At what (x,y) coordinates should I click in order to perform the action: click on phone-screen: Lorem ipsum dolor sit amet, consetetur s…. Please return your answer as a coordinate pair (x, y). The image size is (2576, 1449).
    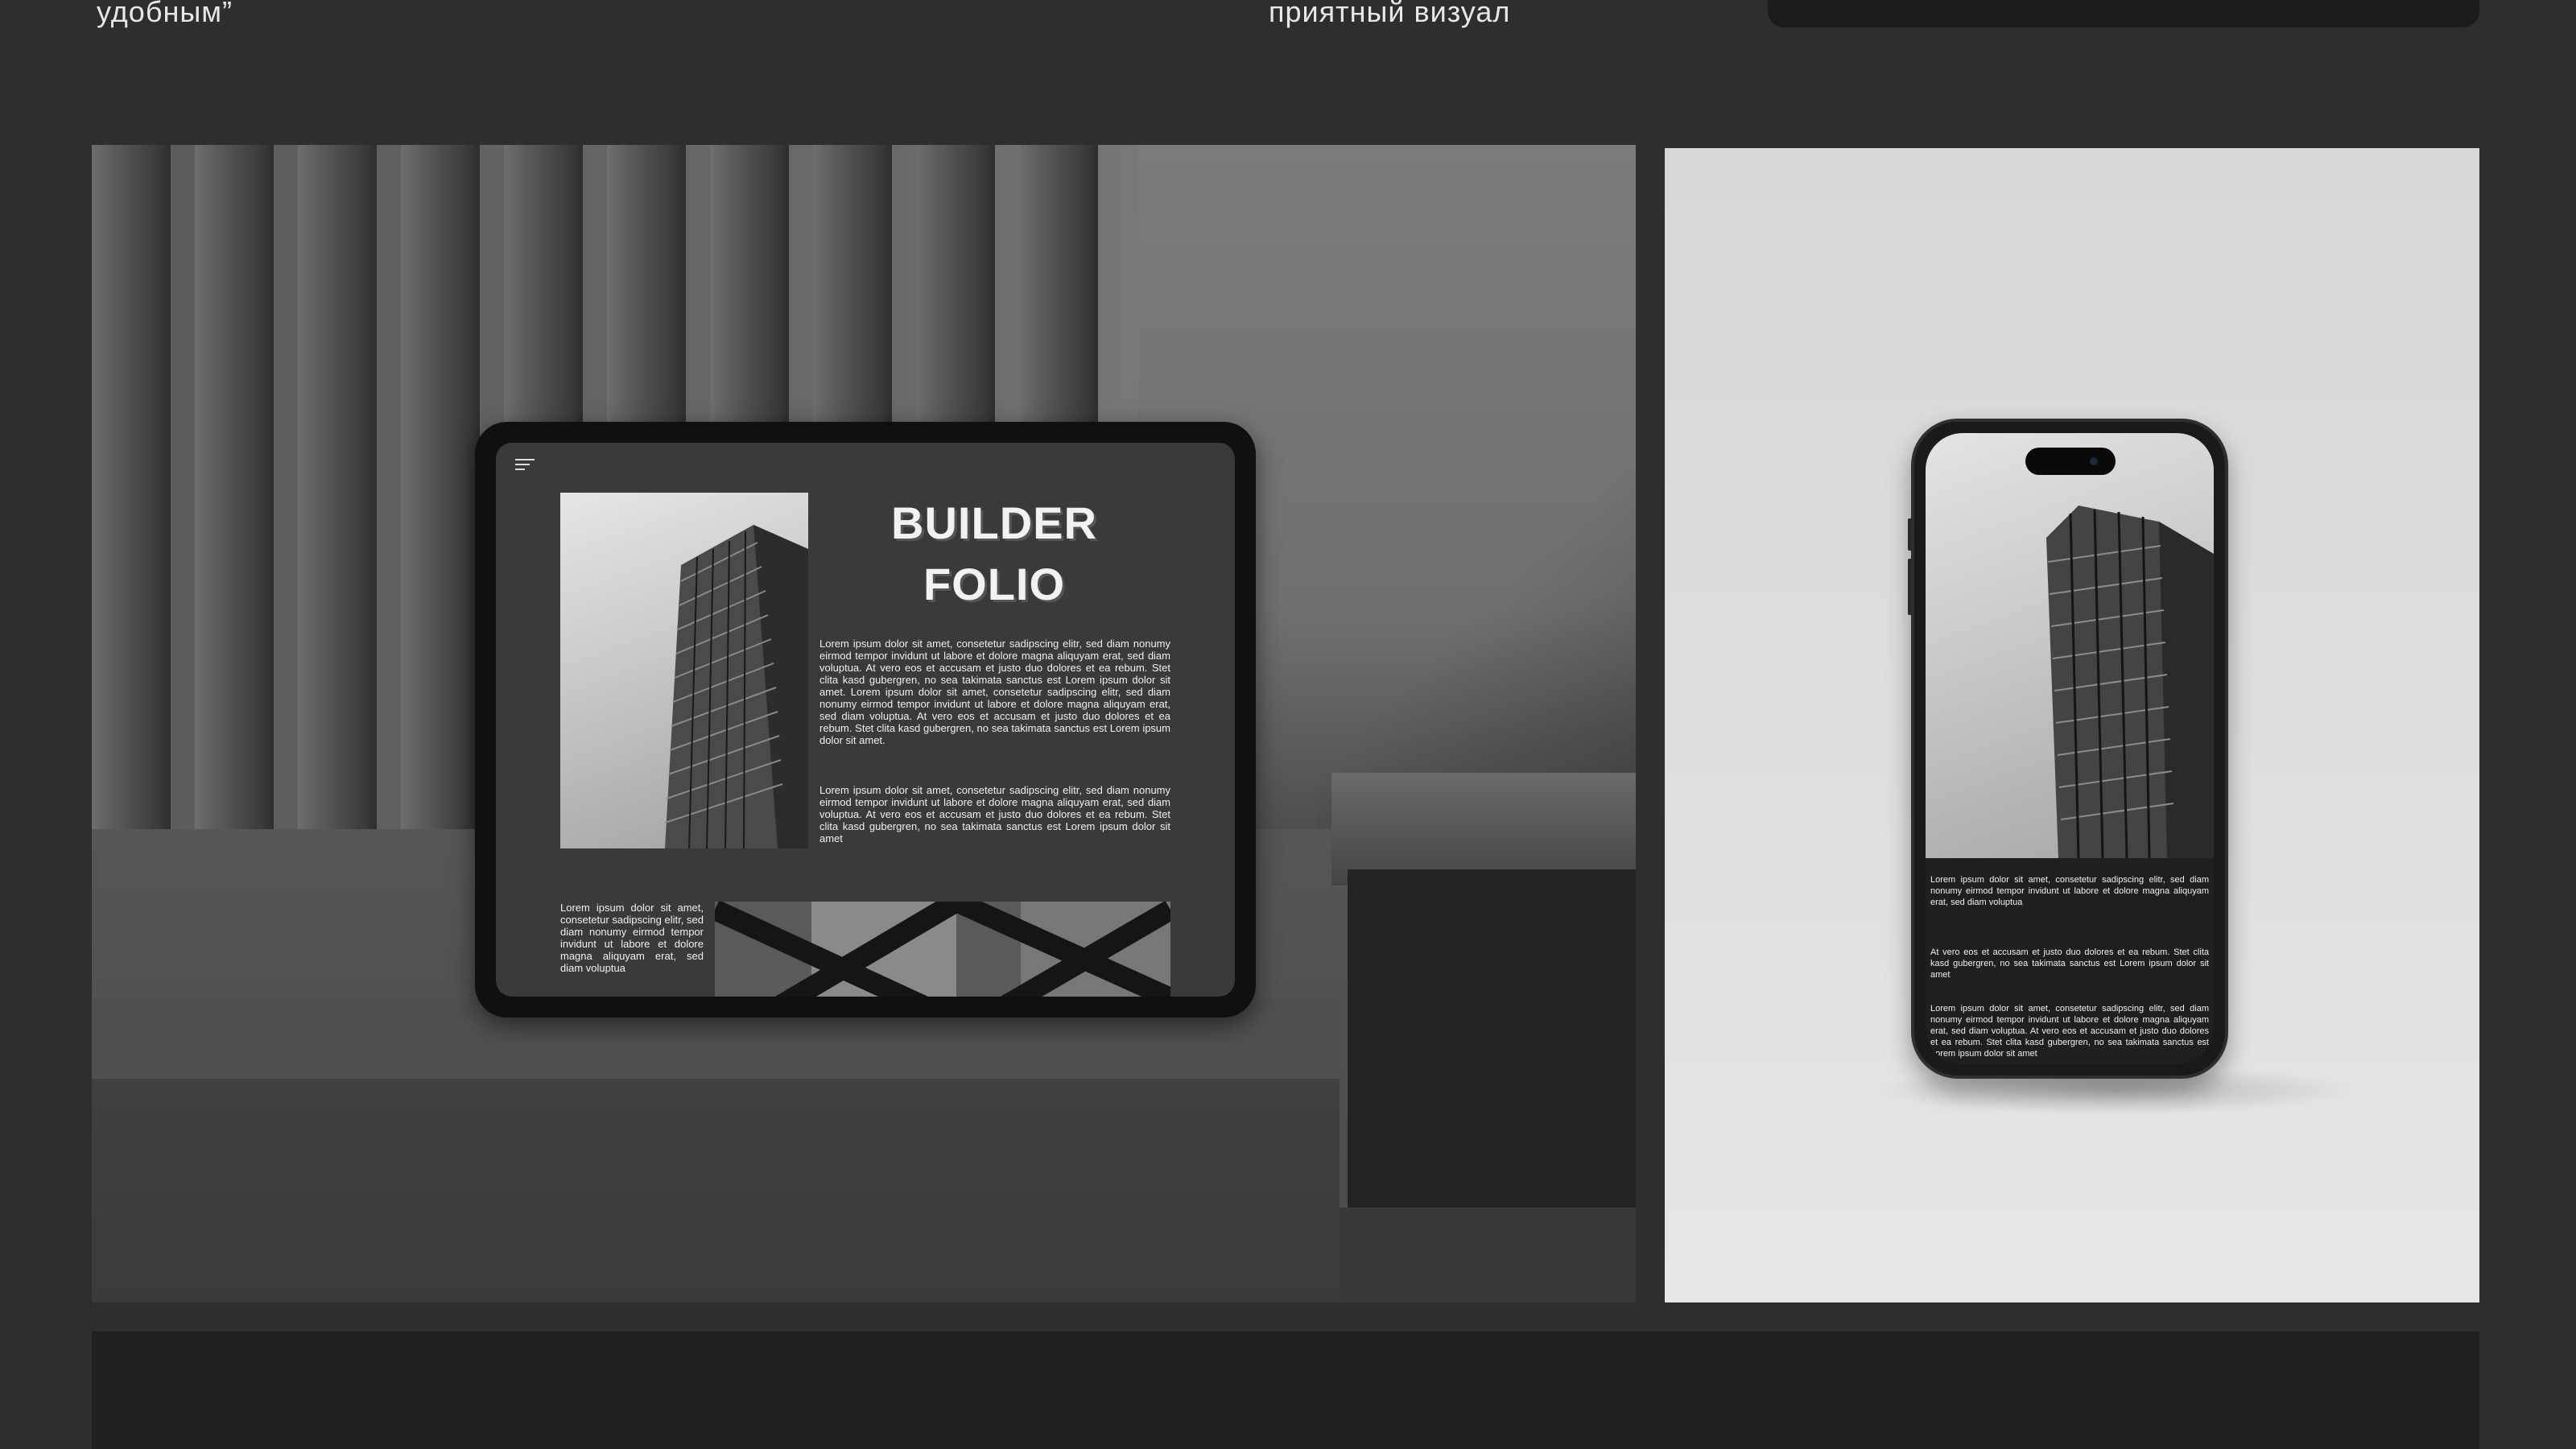
    Looking at the image, I should click on (2070, 748).